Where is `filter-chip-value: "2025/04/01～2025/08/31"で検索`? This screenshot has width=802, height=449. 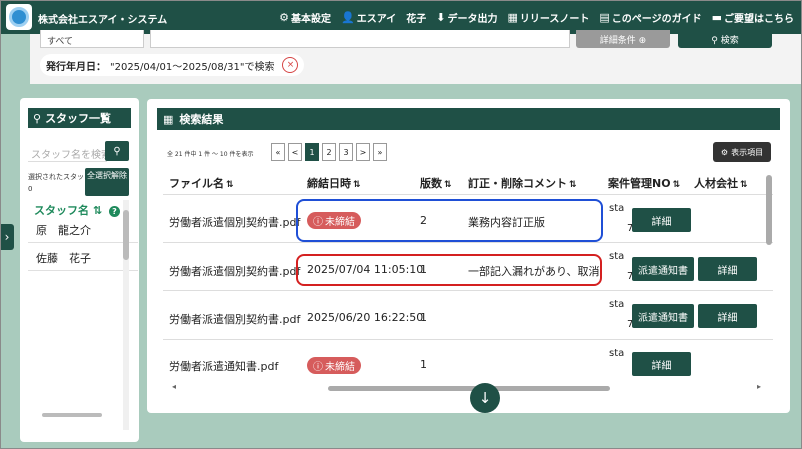 filter-chip-value: "2025/04/01～2025/08/31"で検索 is located at coordinates (192, 67).